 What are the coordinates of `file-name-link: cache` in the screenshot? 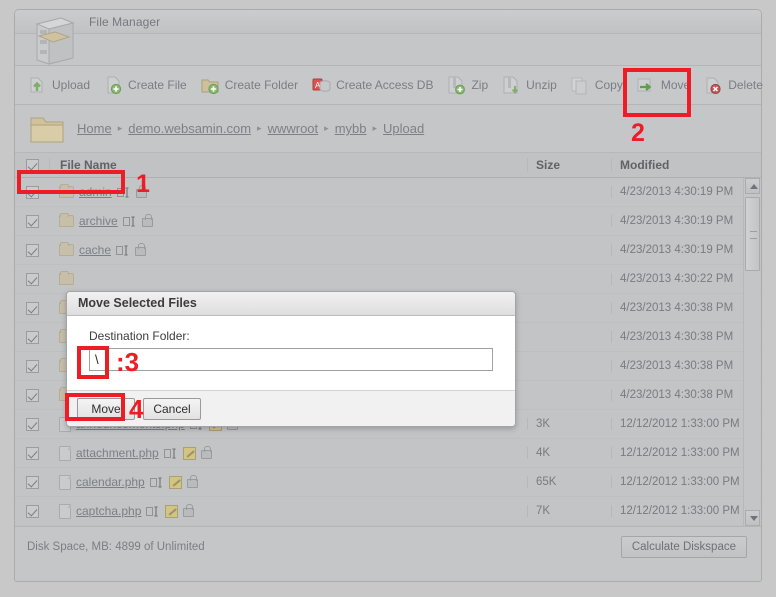 It's located at (95, 250).